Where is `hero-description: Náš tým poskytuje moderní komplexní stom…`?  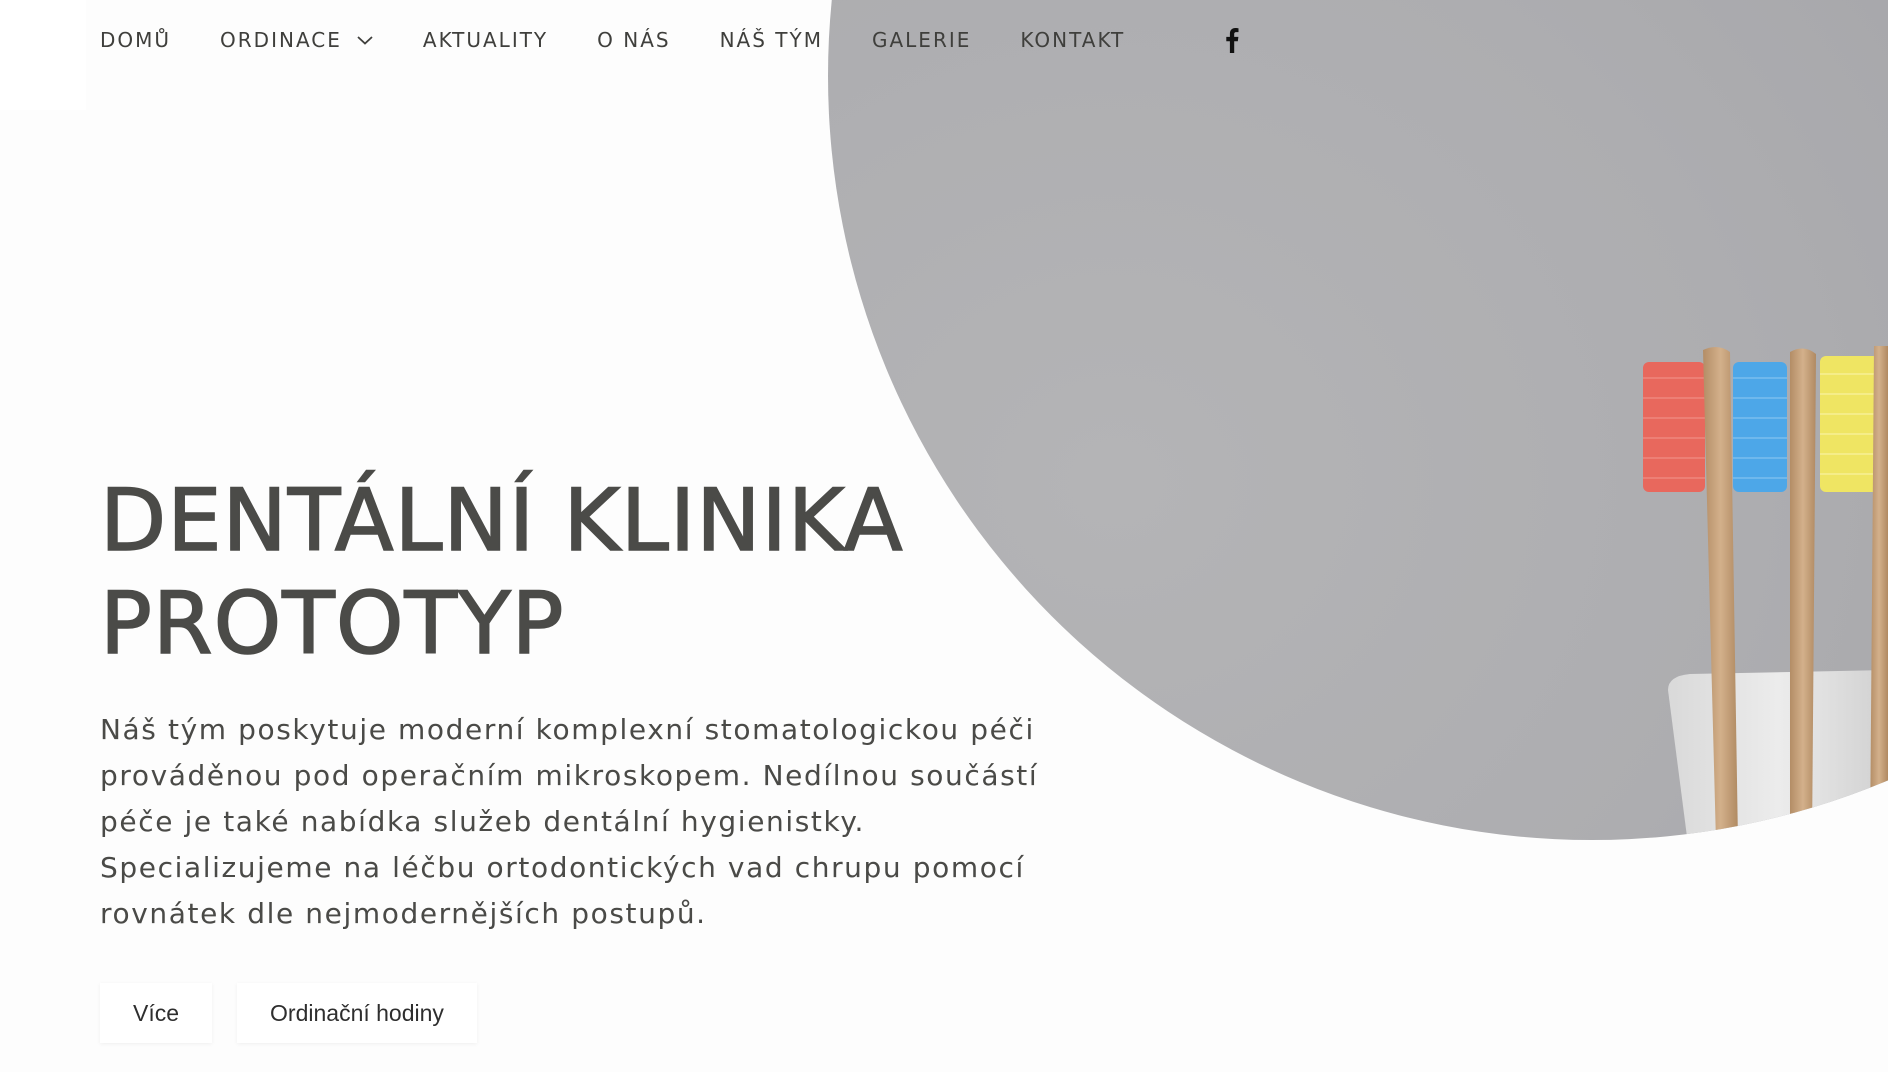
hero-description: Náš tým poskytuje moderní komplexní stom… is located at coordinates (569, 821).